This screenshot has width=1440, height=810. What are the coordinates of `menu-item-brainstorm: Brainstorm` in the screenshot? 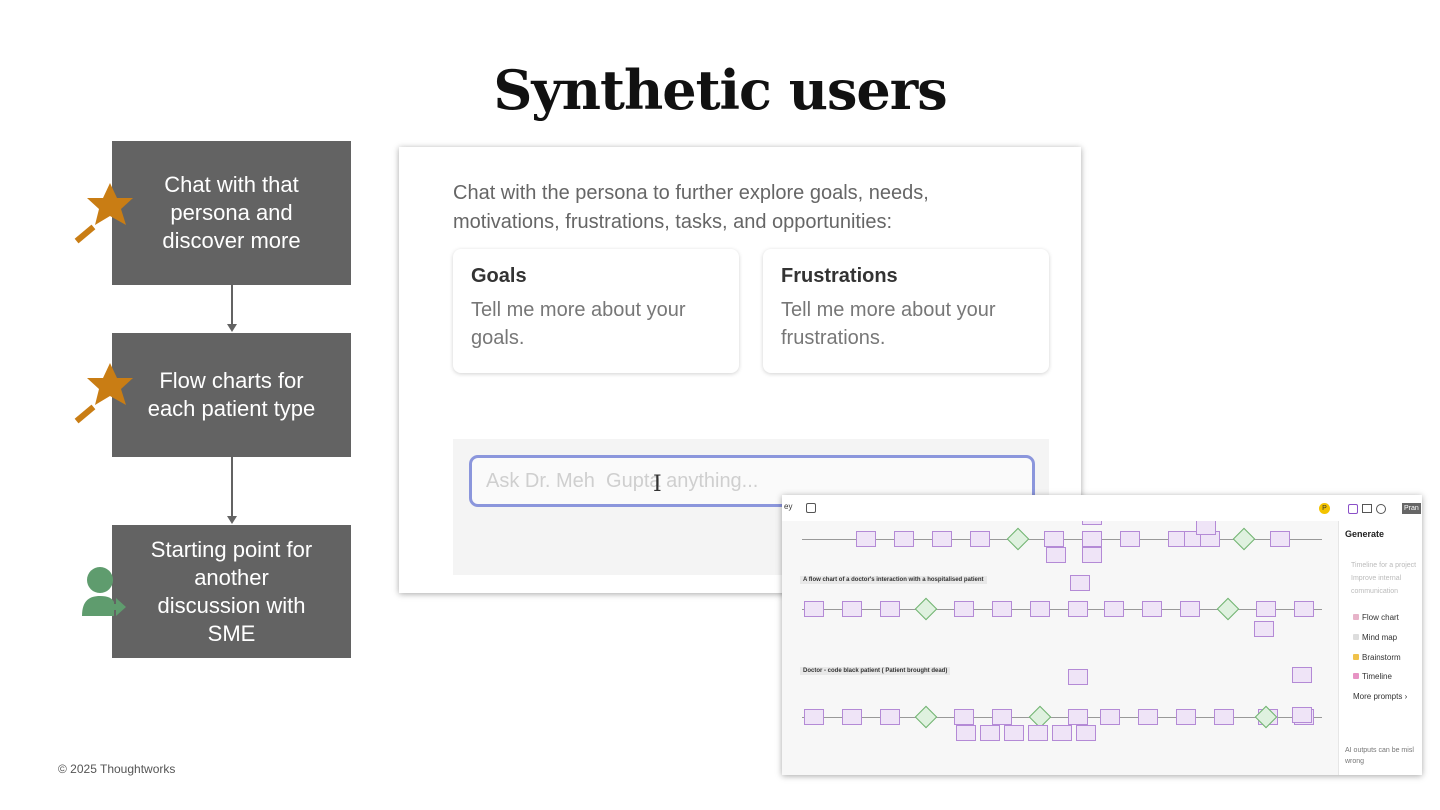 It's located at (1377, 657).